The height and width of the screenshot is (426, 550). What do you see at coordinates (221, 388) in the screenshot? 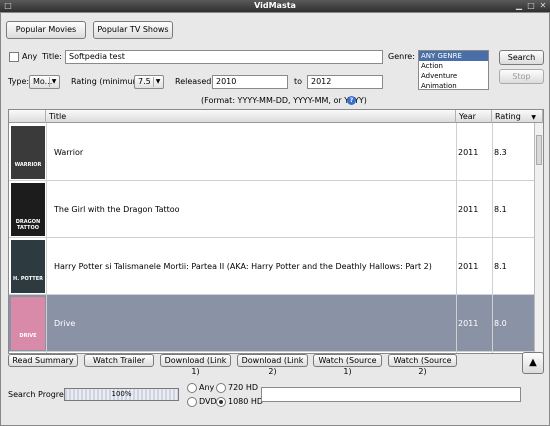
I see `quality-720-radio` at bounding box center [221, 388].